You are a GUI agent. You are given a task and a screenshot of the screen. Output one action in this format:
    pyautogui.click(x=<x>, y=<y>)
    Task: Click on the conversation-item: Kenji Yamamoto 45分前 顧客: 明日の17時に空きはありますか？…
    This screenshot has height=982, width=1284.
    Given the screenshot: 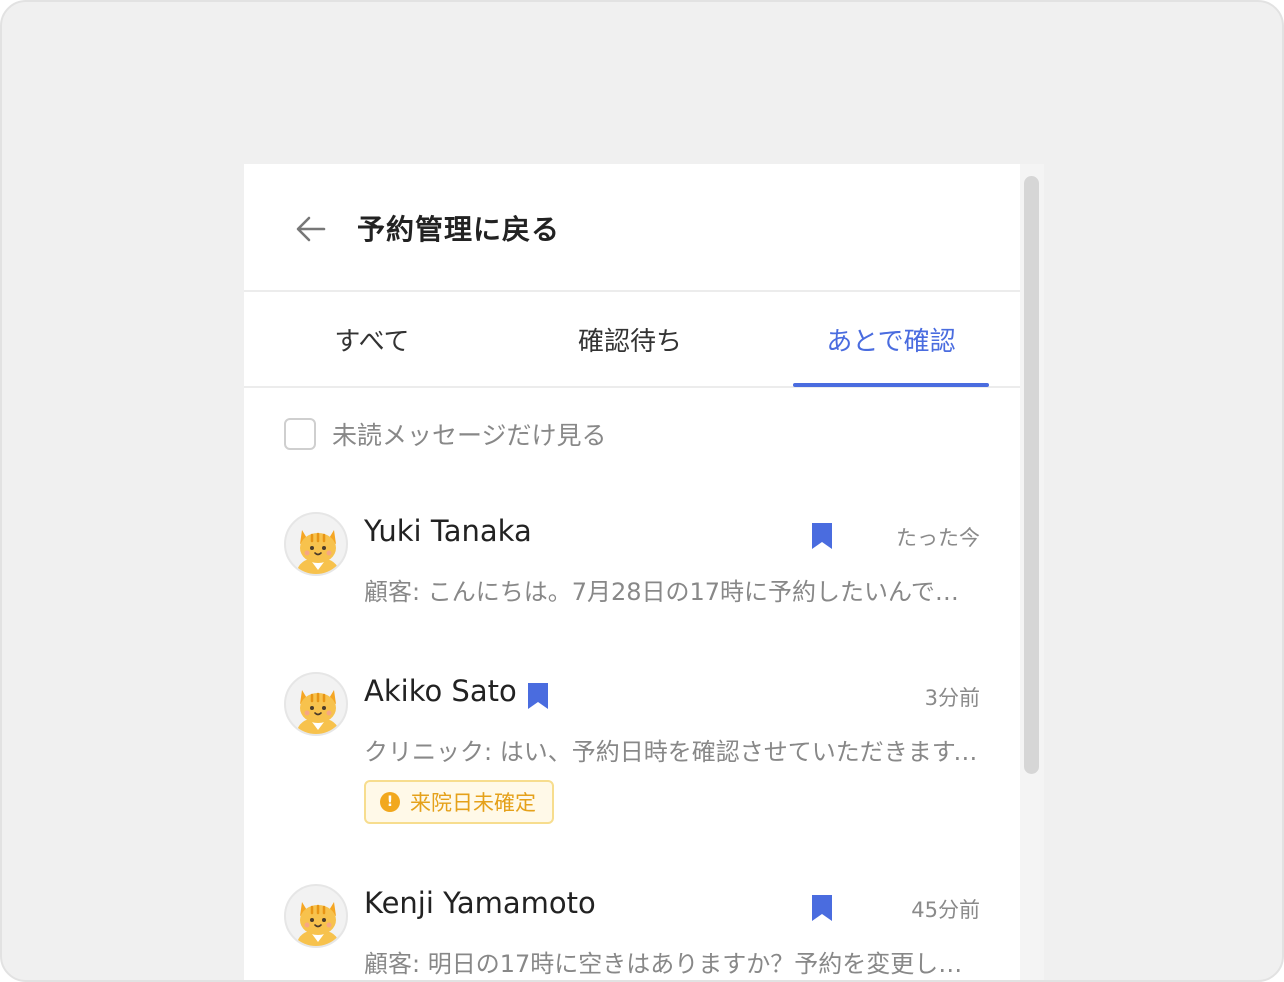 What is the action you would take?
    pyautogui.click(x=632, y=923)
    